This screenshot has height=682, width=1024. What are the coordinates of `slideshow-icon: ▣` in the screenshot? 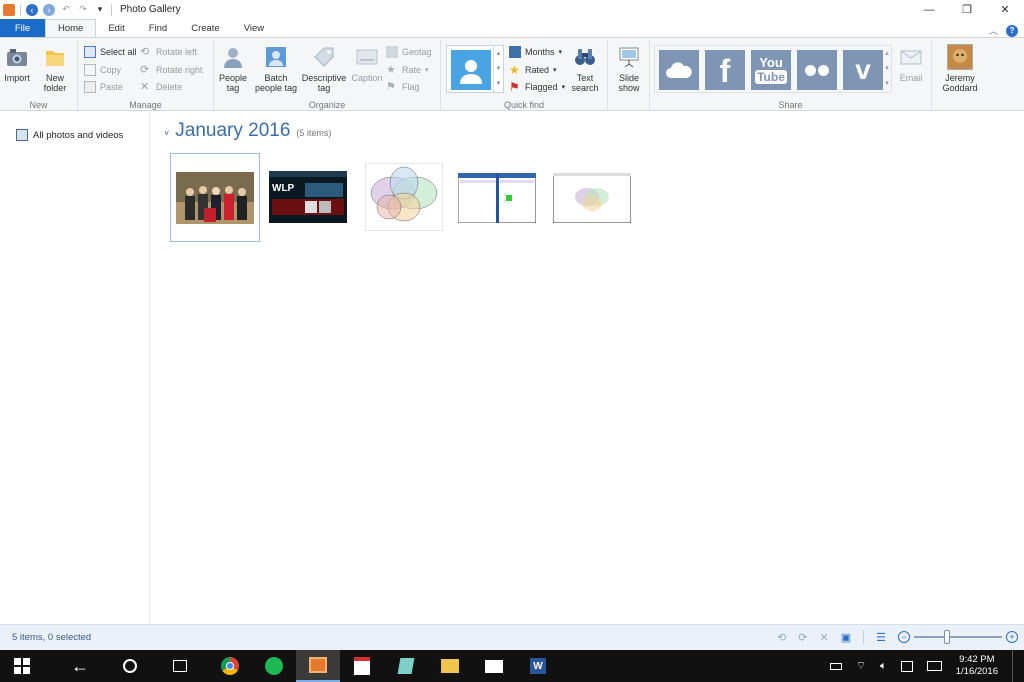 It's located at (846, 637).